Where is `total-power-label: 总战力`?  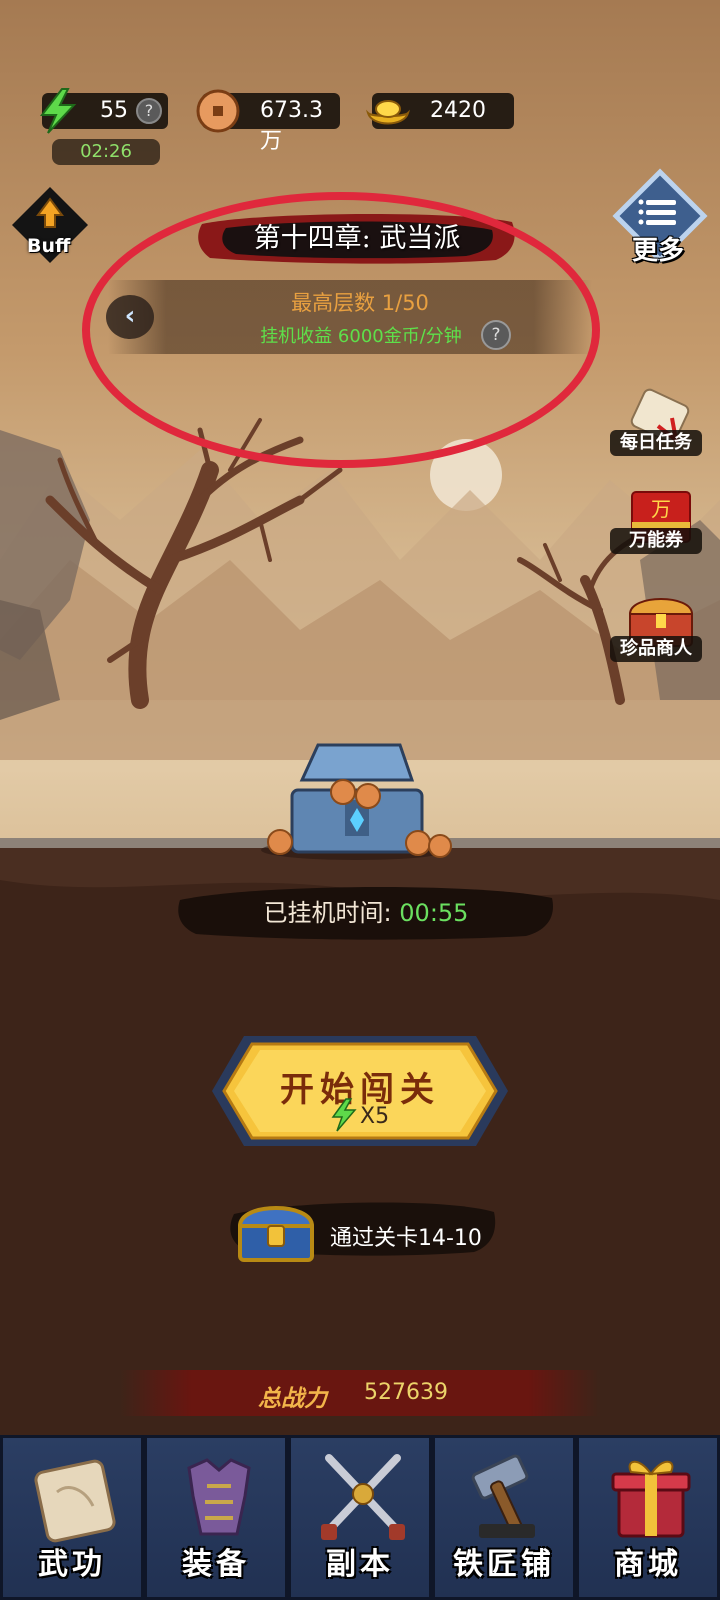 total-power-label: 总战力 is located at coordinates (292, 1398).